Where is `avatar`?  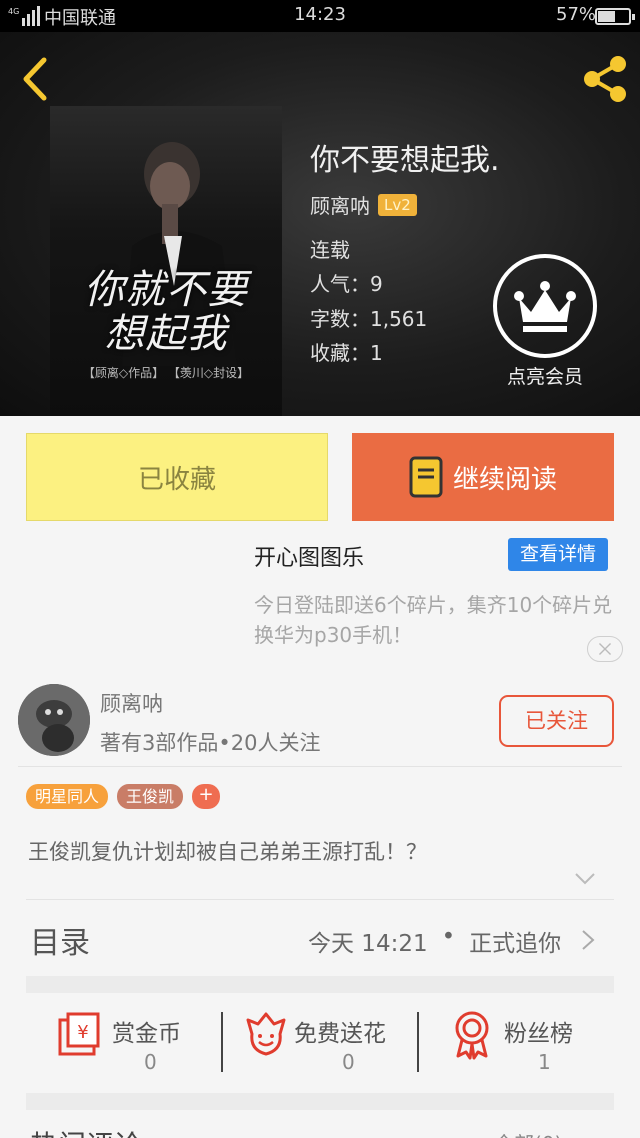 avatar is located at coordinates (54, 720).